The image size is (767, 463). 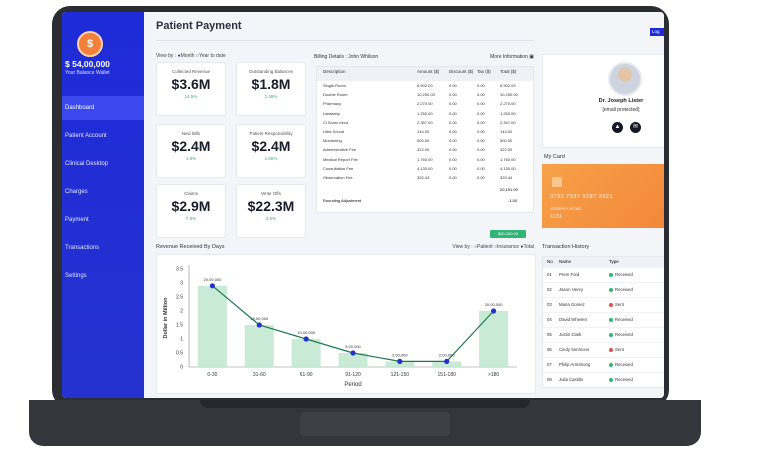 I want to click on table-cell: 1,250.00, so click(x=425, y=113).